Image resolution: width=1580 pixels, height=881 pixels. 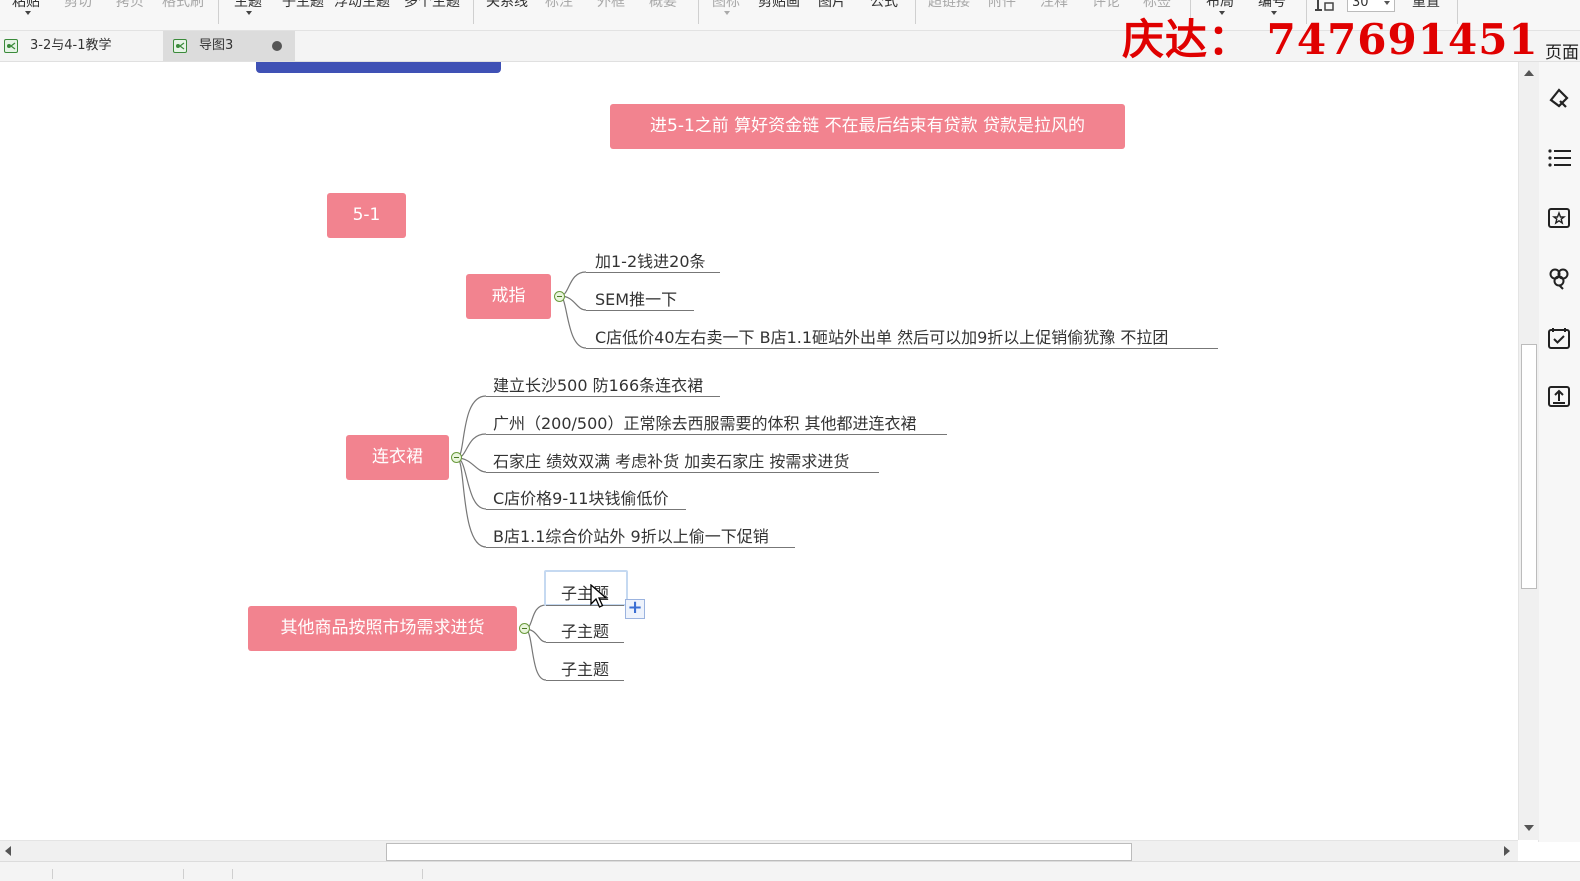 What do you see at coordinates (130, 5) in the screenshot?
I see `copy-button: 拷贝` at bounding box center [130, 5].